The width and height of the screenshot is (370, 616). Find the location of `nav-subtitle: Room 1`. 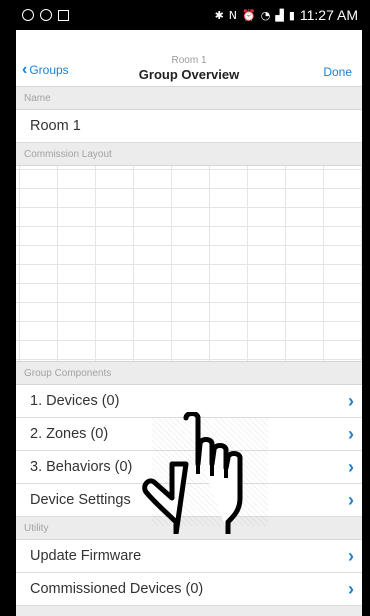

nav-subtitle: Room 1 is located at coordinates (189, 60).